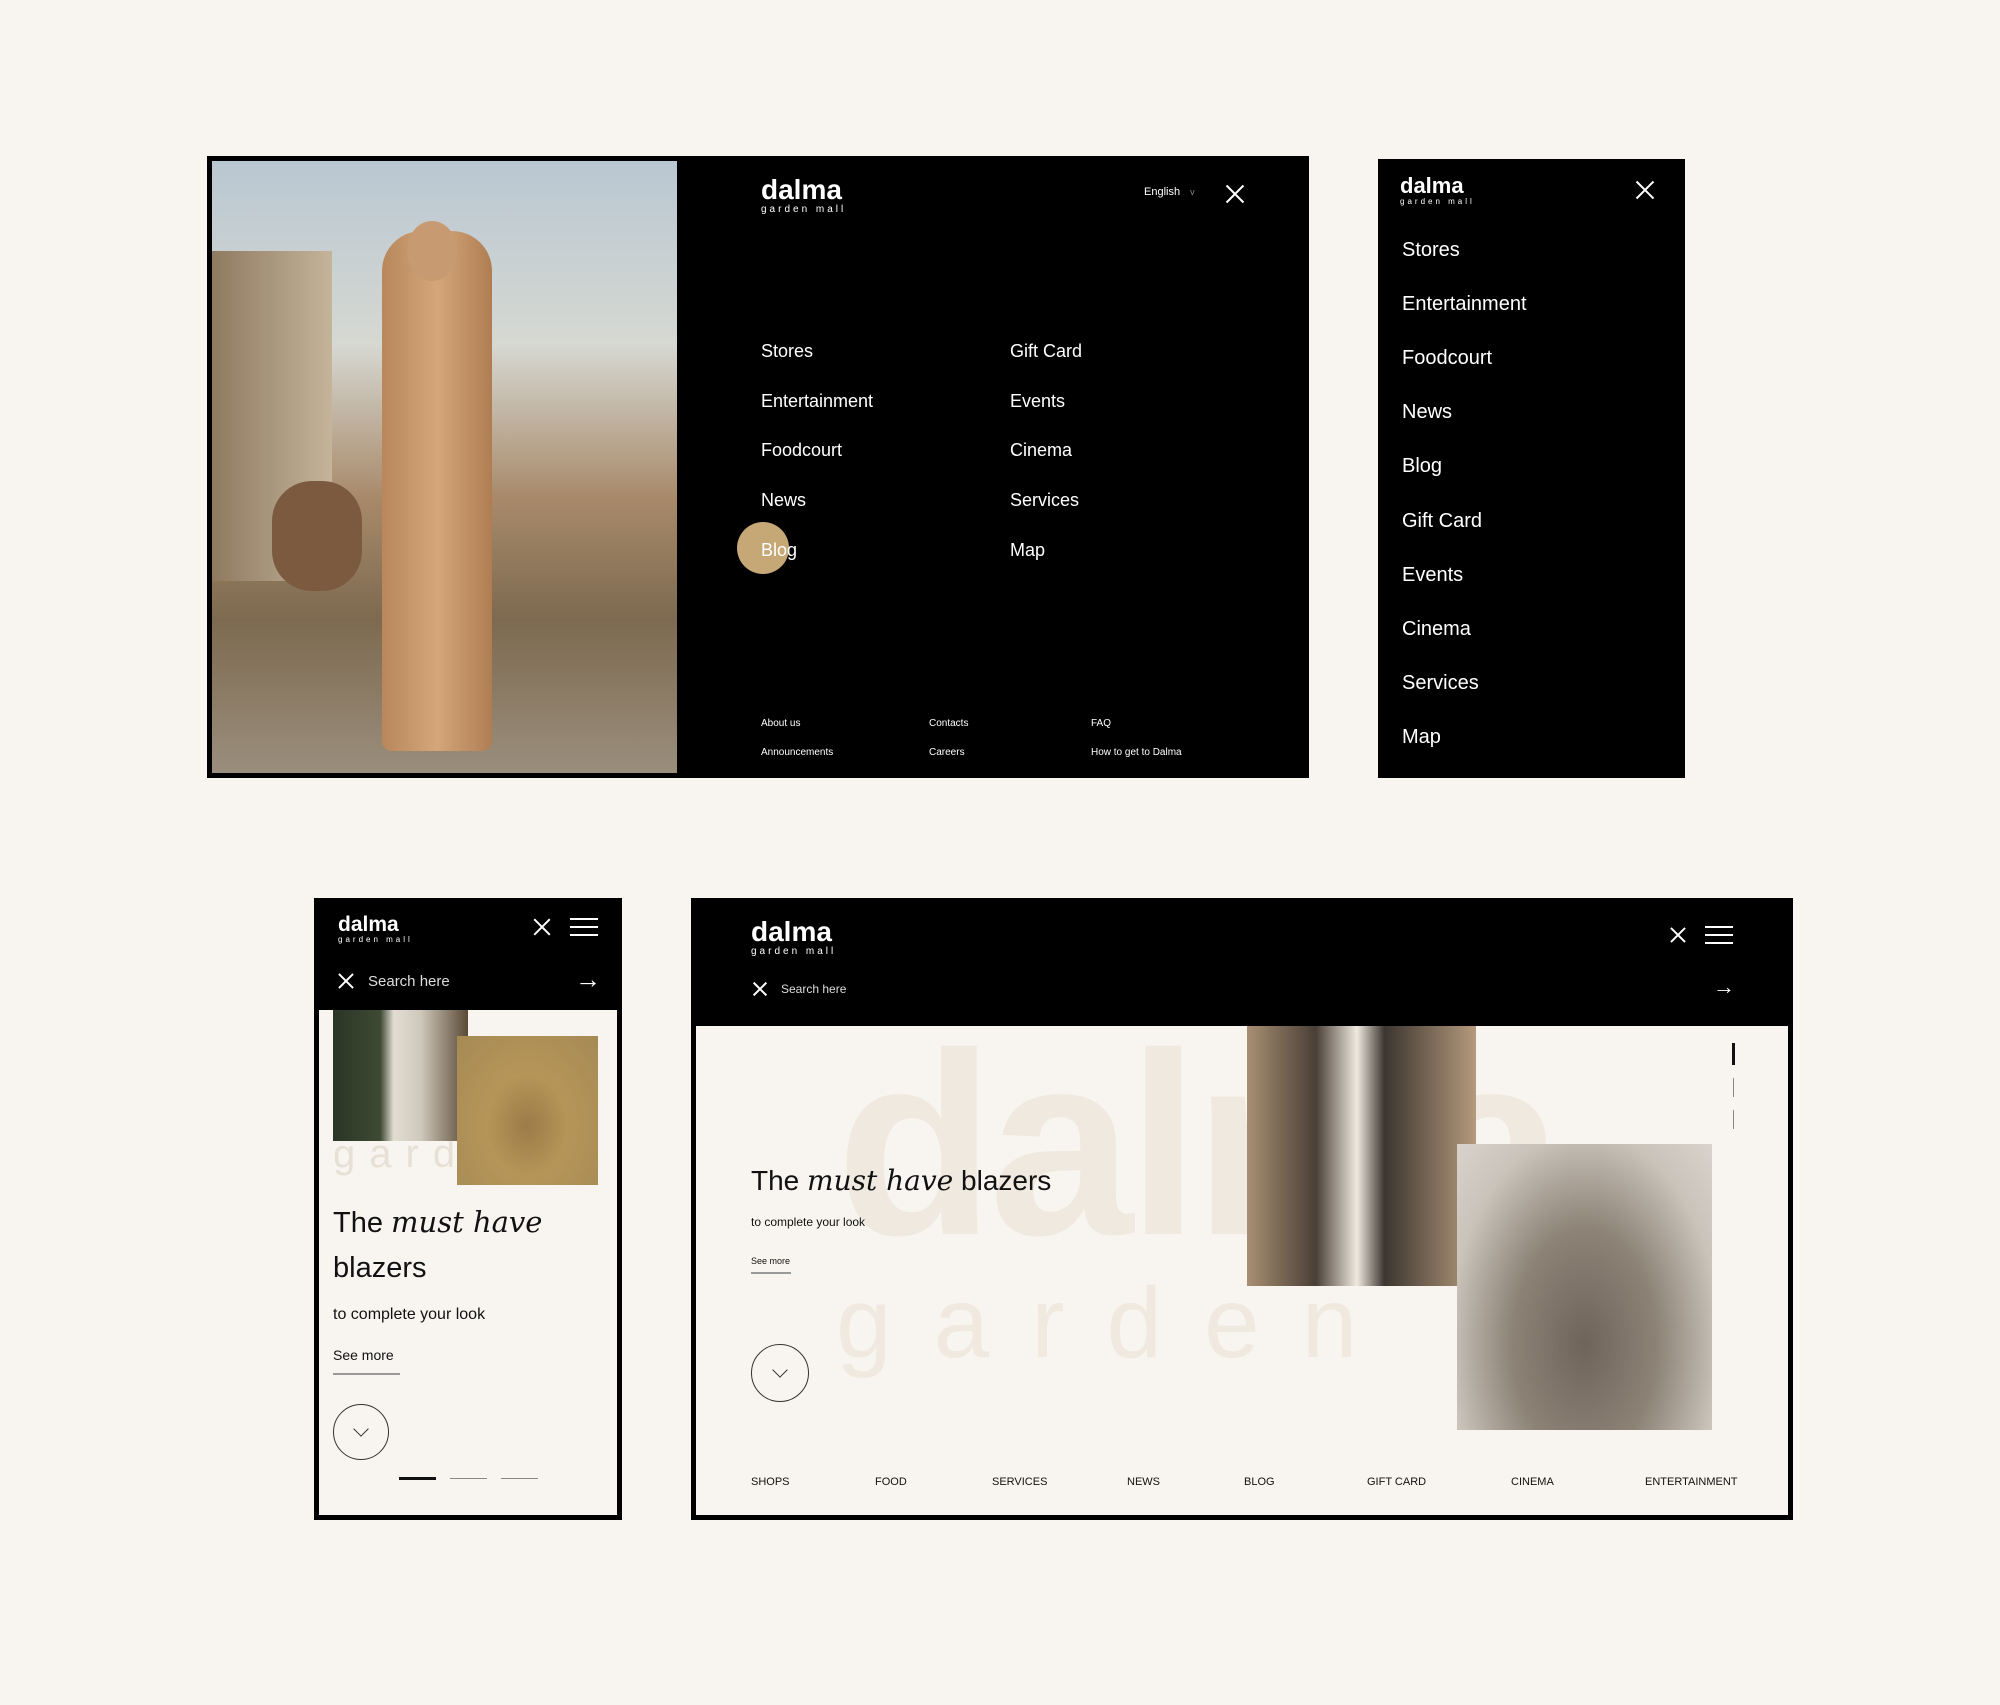 This screenshot has height=1705, width=2000. I want to click on footer-link: How to get to Dalma, so click(1136, 752).